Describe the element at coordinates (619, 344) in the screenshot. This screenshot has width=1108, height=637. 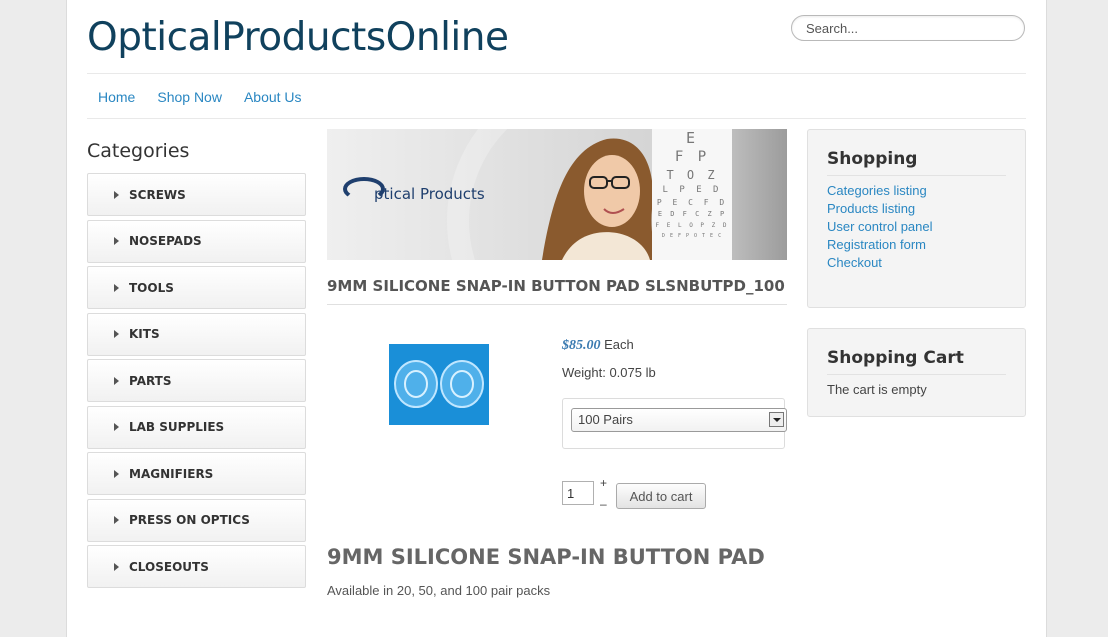
I see `price-unit: Each` at that location.